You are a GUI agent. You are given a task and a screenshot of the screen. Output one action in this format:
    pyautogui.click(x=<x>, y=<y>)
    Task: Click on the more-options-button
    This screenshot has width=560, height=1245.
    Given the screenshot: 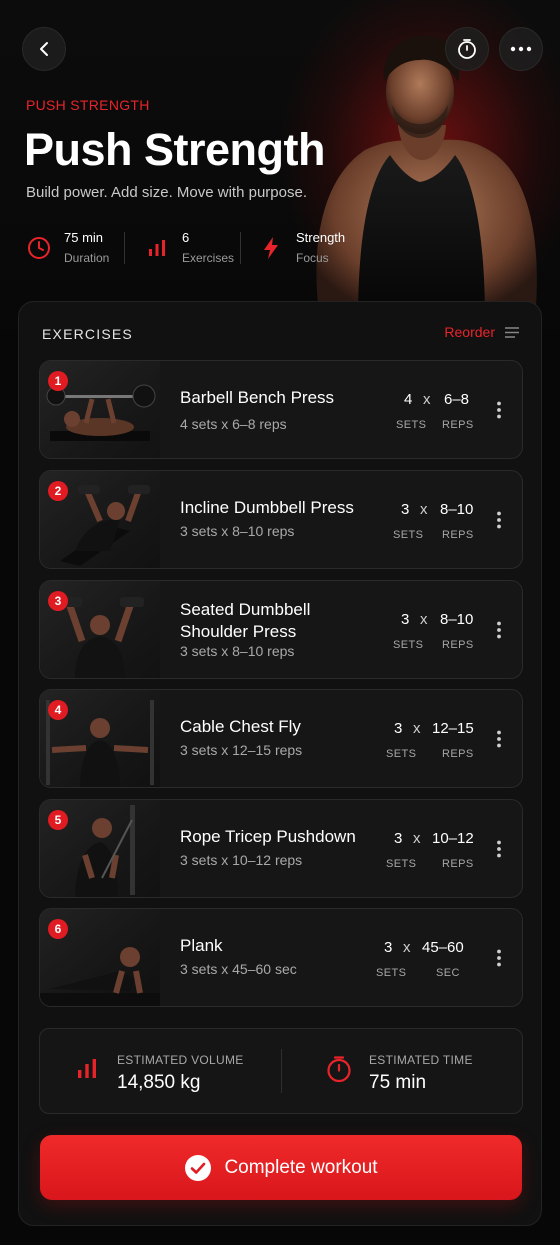 What is the action you would take?
    pyautogui.click(x=521, y=49)
    